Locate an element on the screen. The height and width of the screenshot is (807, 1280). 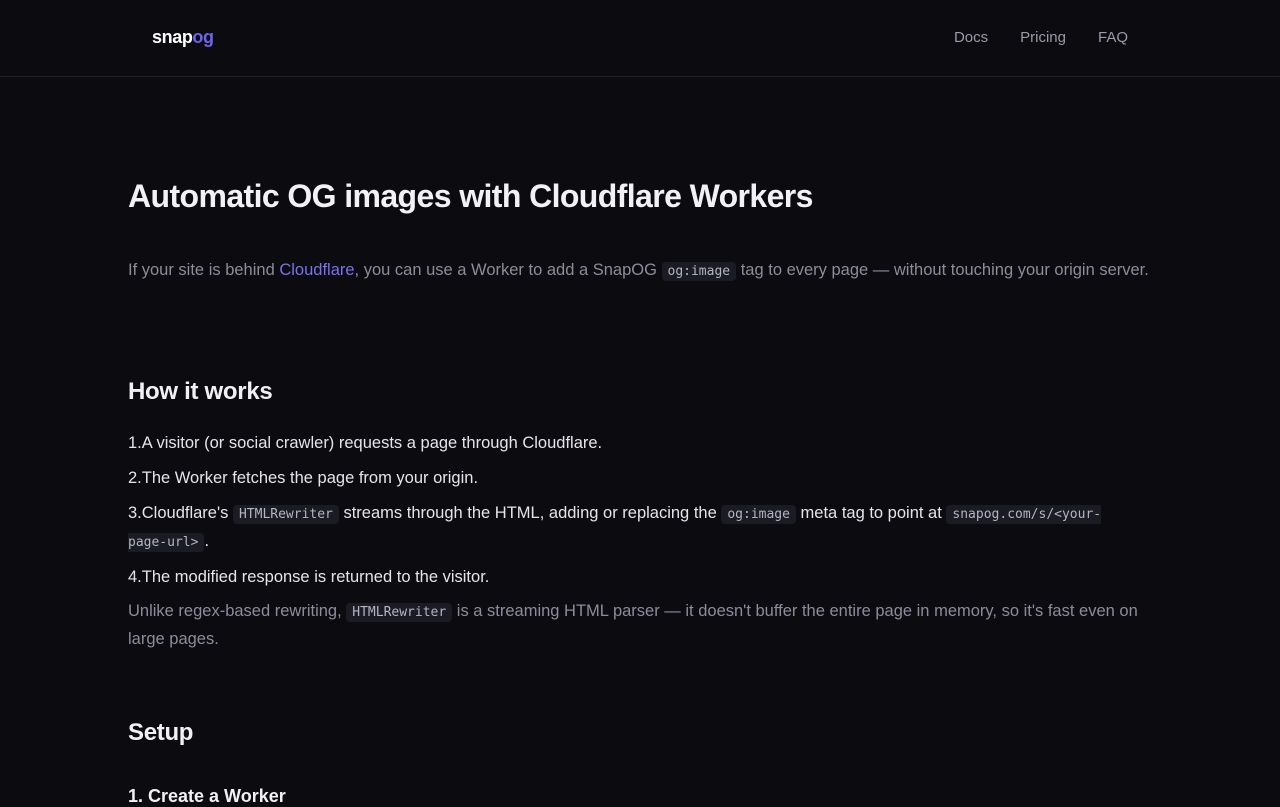
logo-text-accent: og is located at coordinates (203, 37).